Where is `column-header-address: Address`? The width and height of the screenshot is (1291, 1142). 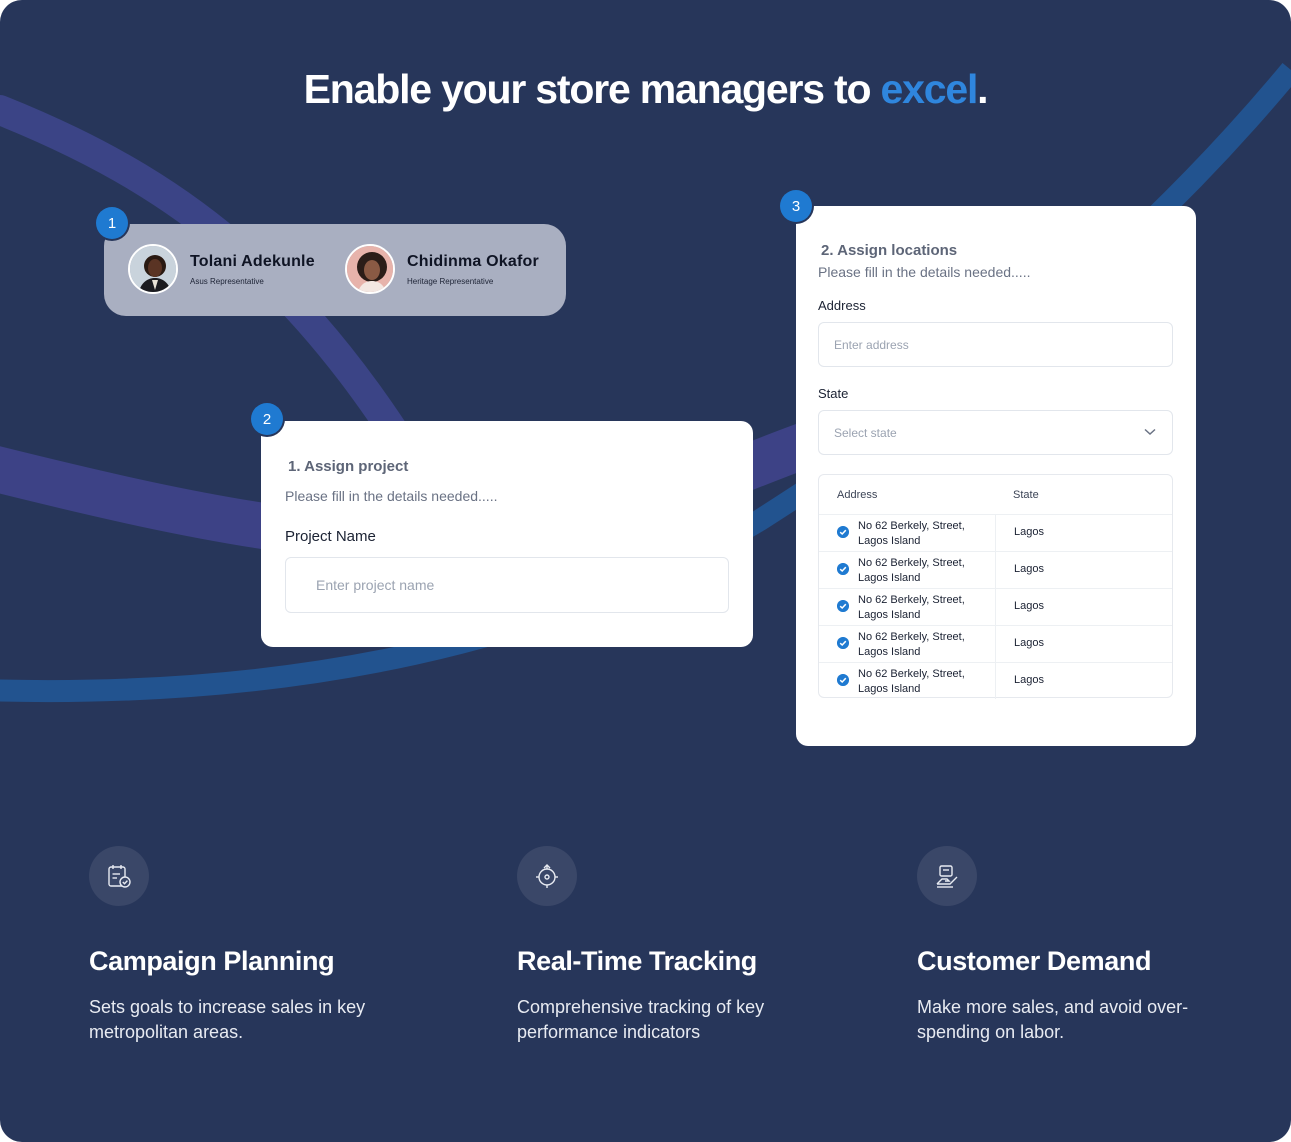 column-header-address: Address is located at coordinates (857, 495).